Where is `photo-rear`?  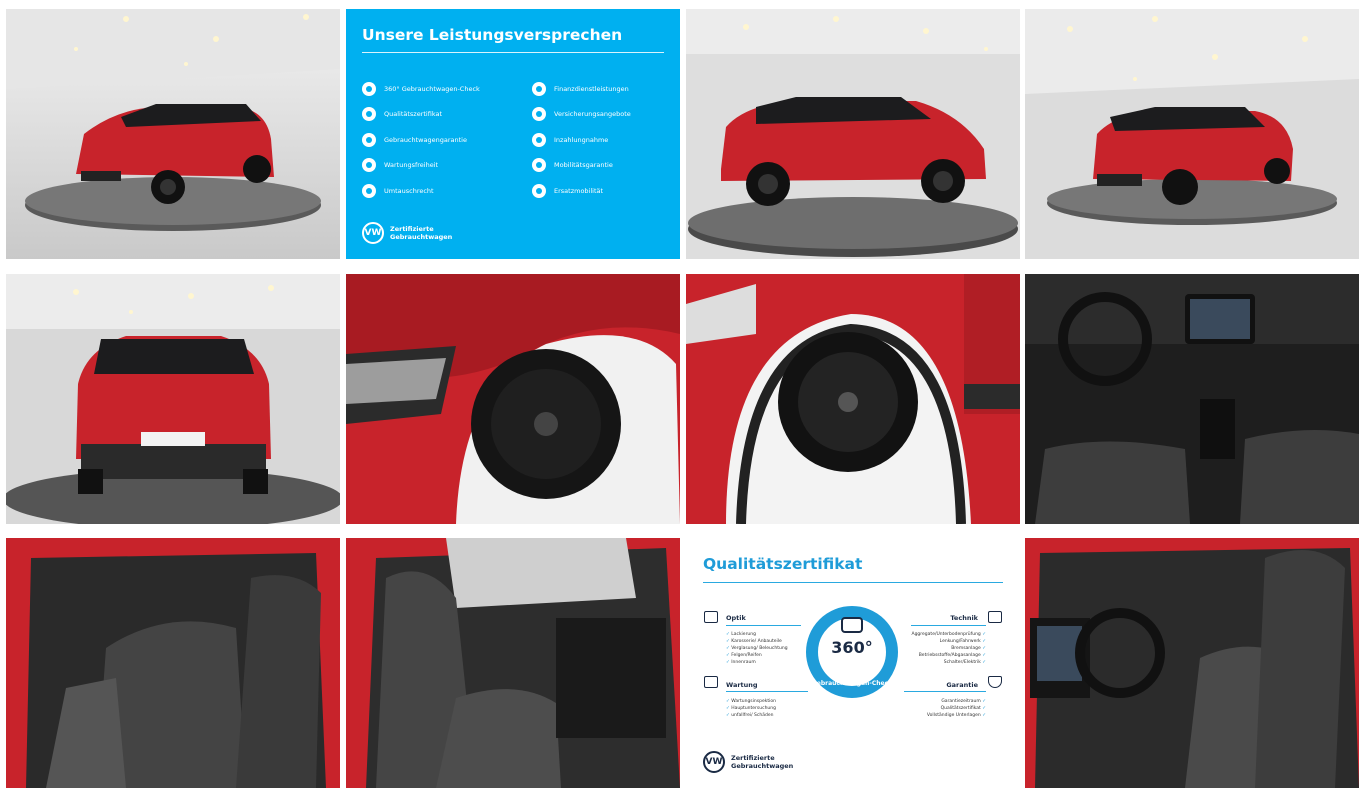 photo-rear is located at coordinates (173, 399).